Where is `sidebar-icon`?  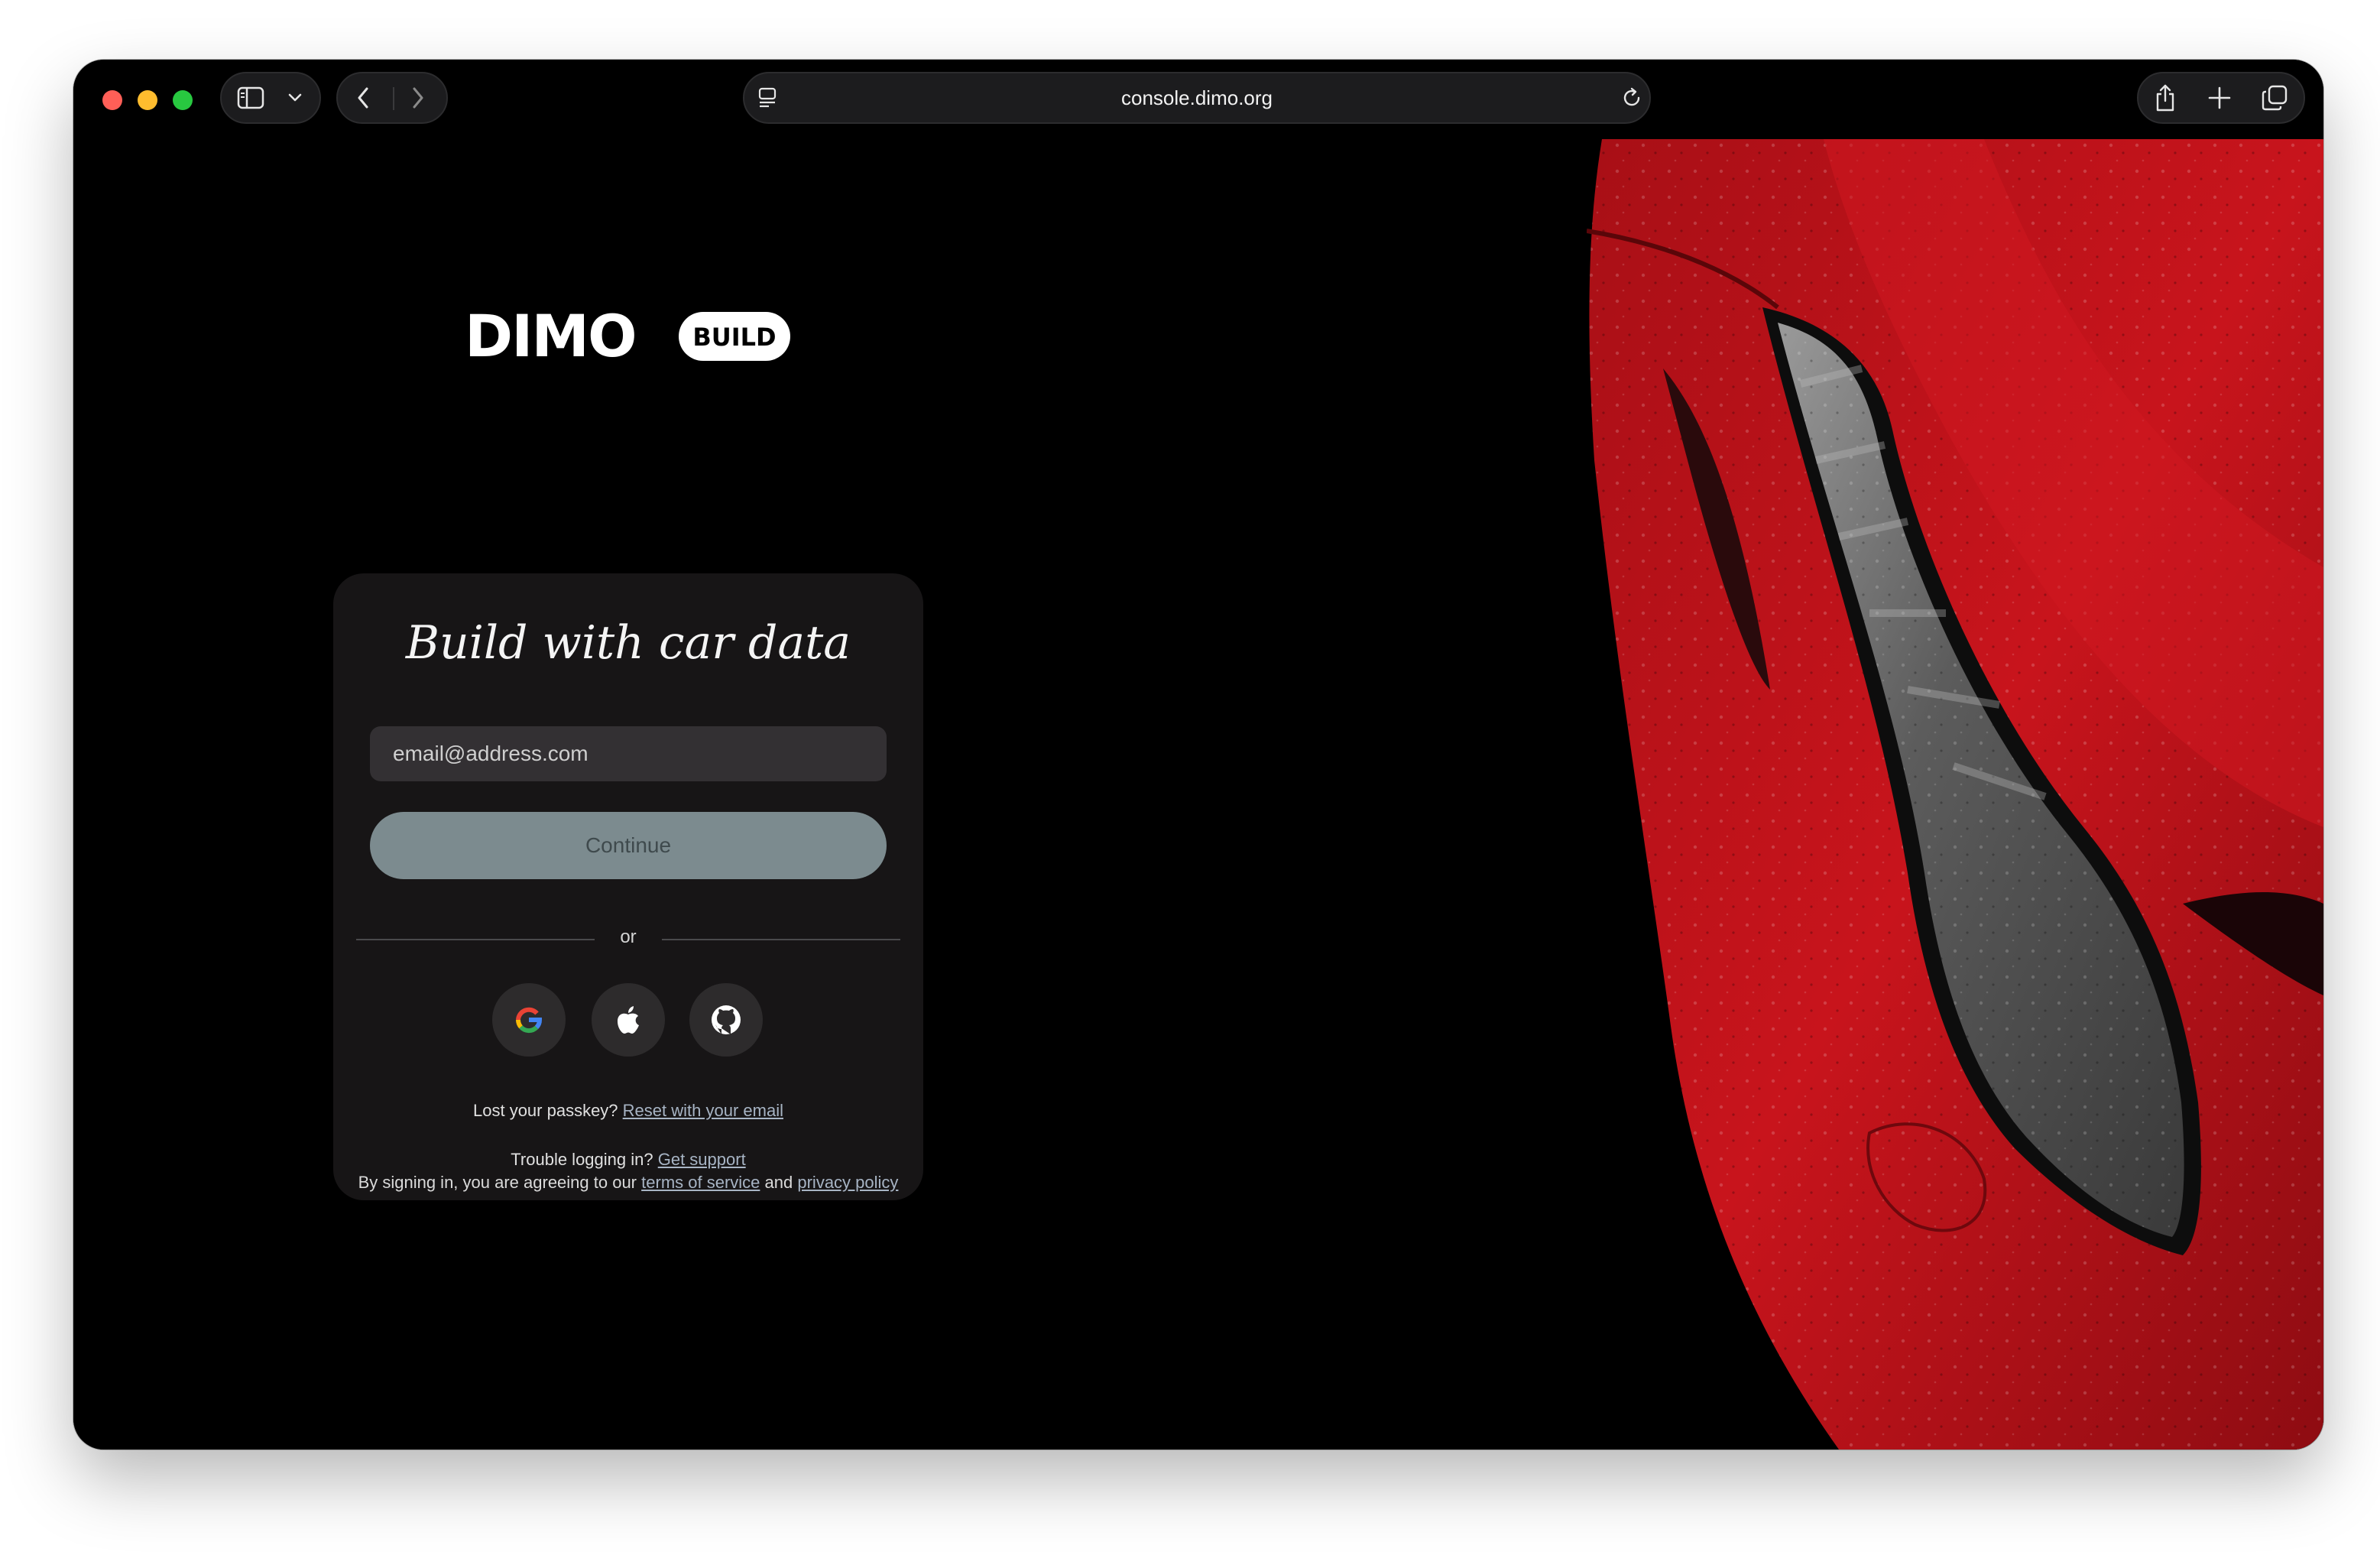
sidebar-icon is located at coordinates (250, 97).